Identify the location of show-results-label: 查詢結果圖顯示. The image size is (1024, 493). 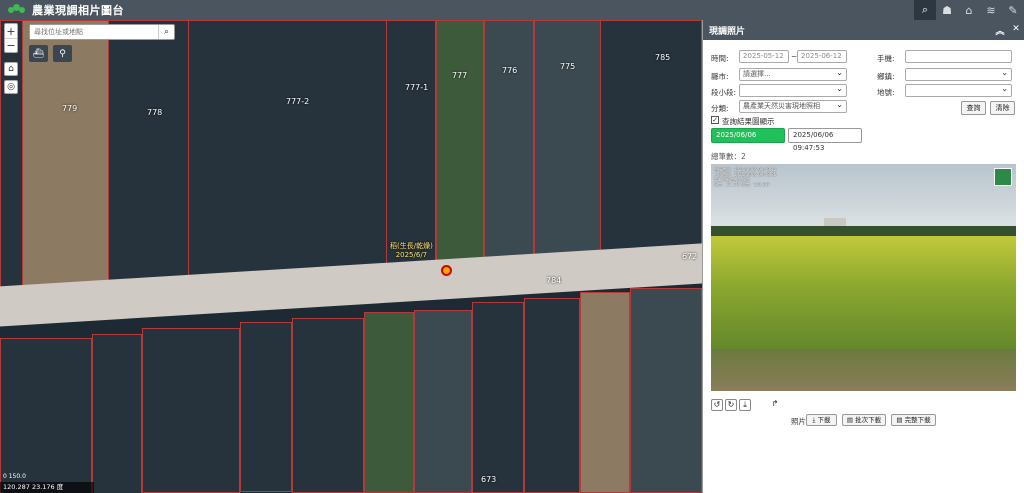
(748, 121).